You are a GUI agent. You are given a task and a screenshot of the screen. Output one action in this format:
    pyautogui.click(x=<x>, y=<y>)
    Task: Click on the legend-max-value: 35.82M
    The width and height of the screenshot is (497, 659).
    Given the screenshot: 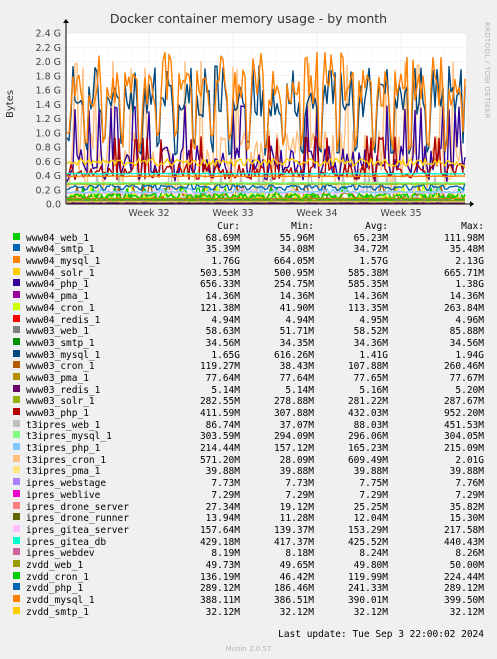 What is the action you would take?
    pyautogui.click(x=466, y=507)
    